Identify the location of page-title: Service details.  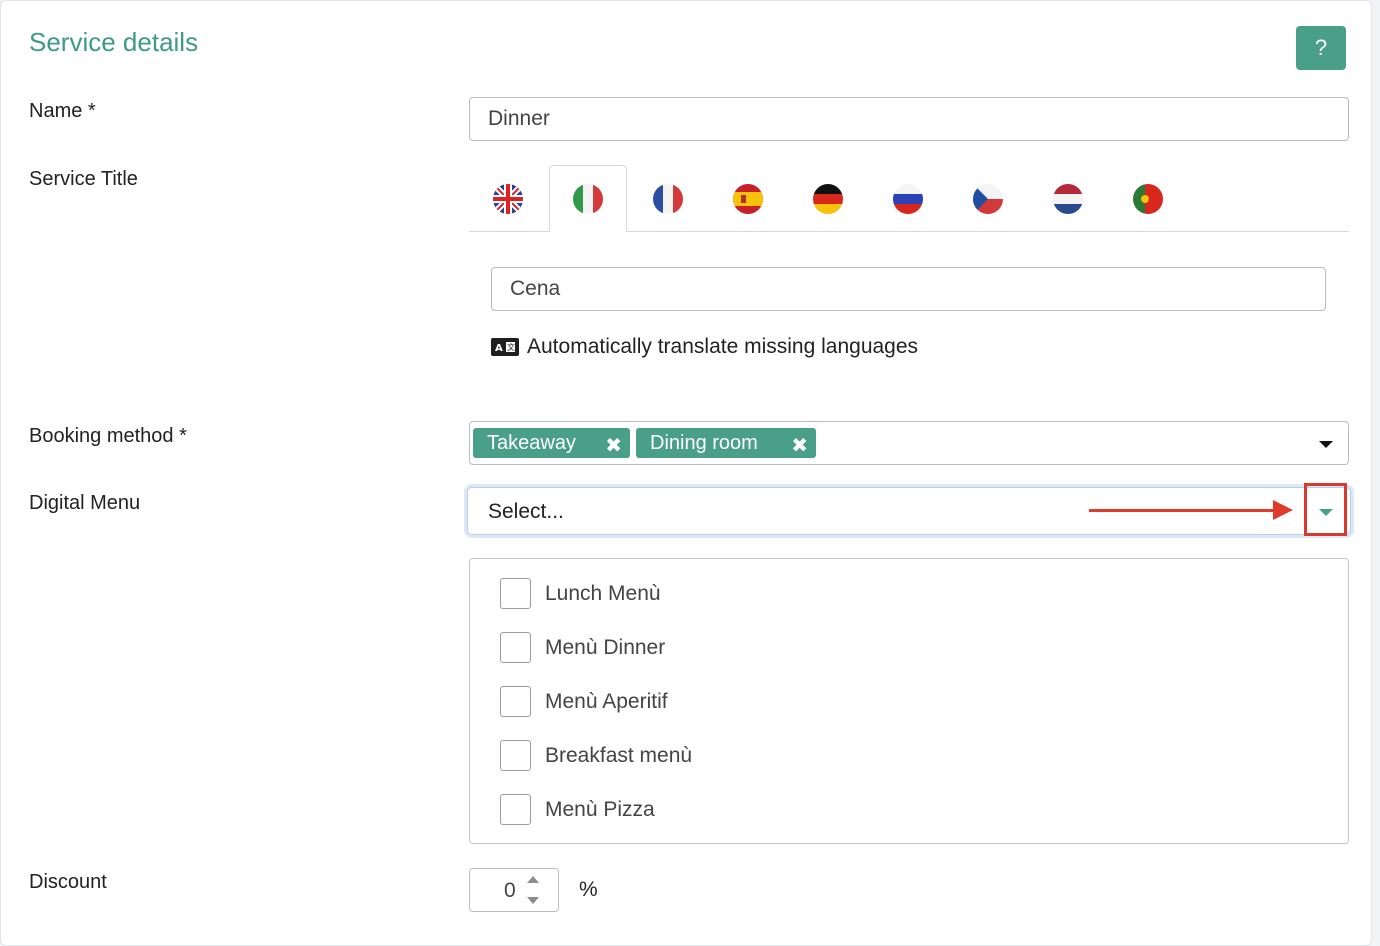
(114, 42).